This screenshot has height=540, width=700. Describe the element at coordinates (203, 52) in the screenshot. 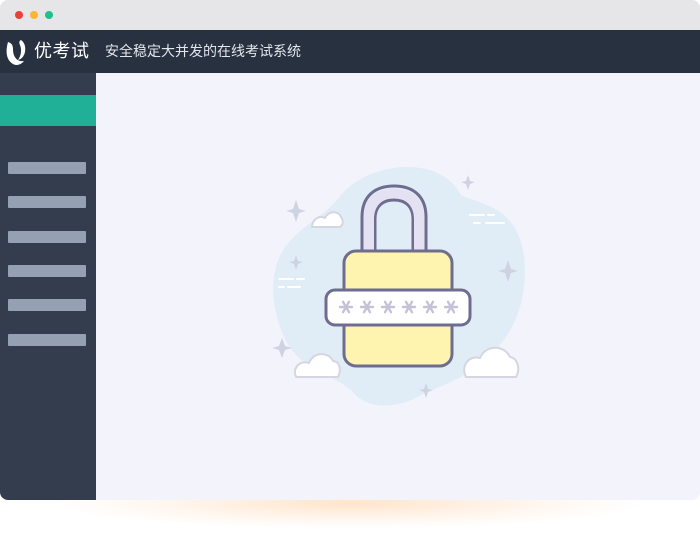

I see `header-slogan: 安全稳定大并发的在线考试系统` at that location.